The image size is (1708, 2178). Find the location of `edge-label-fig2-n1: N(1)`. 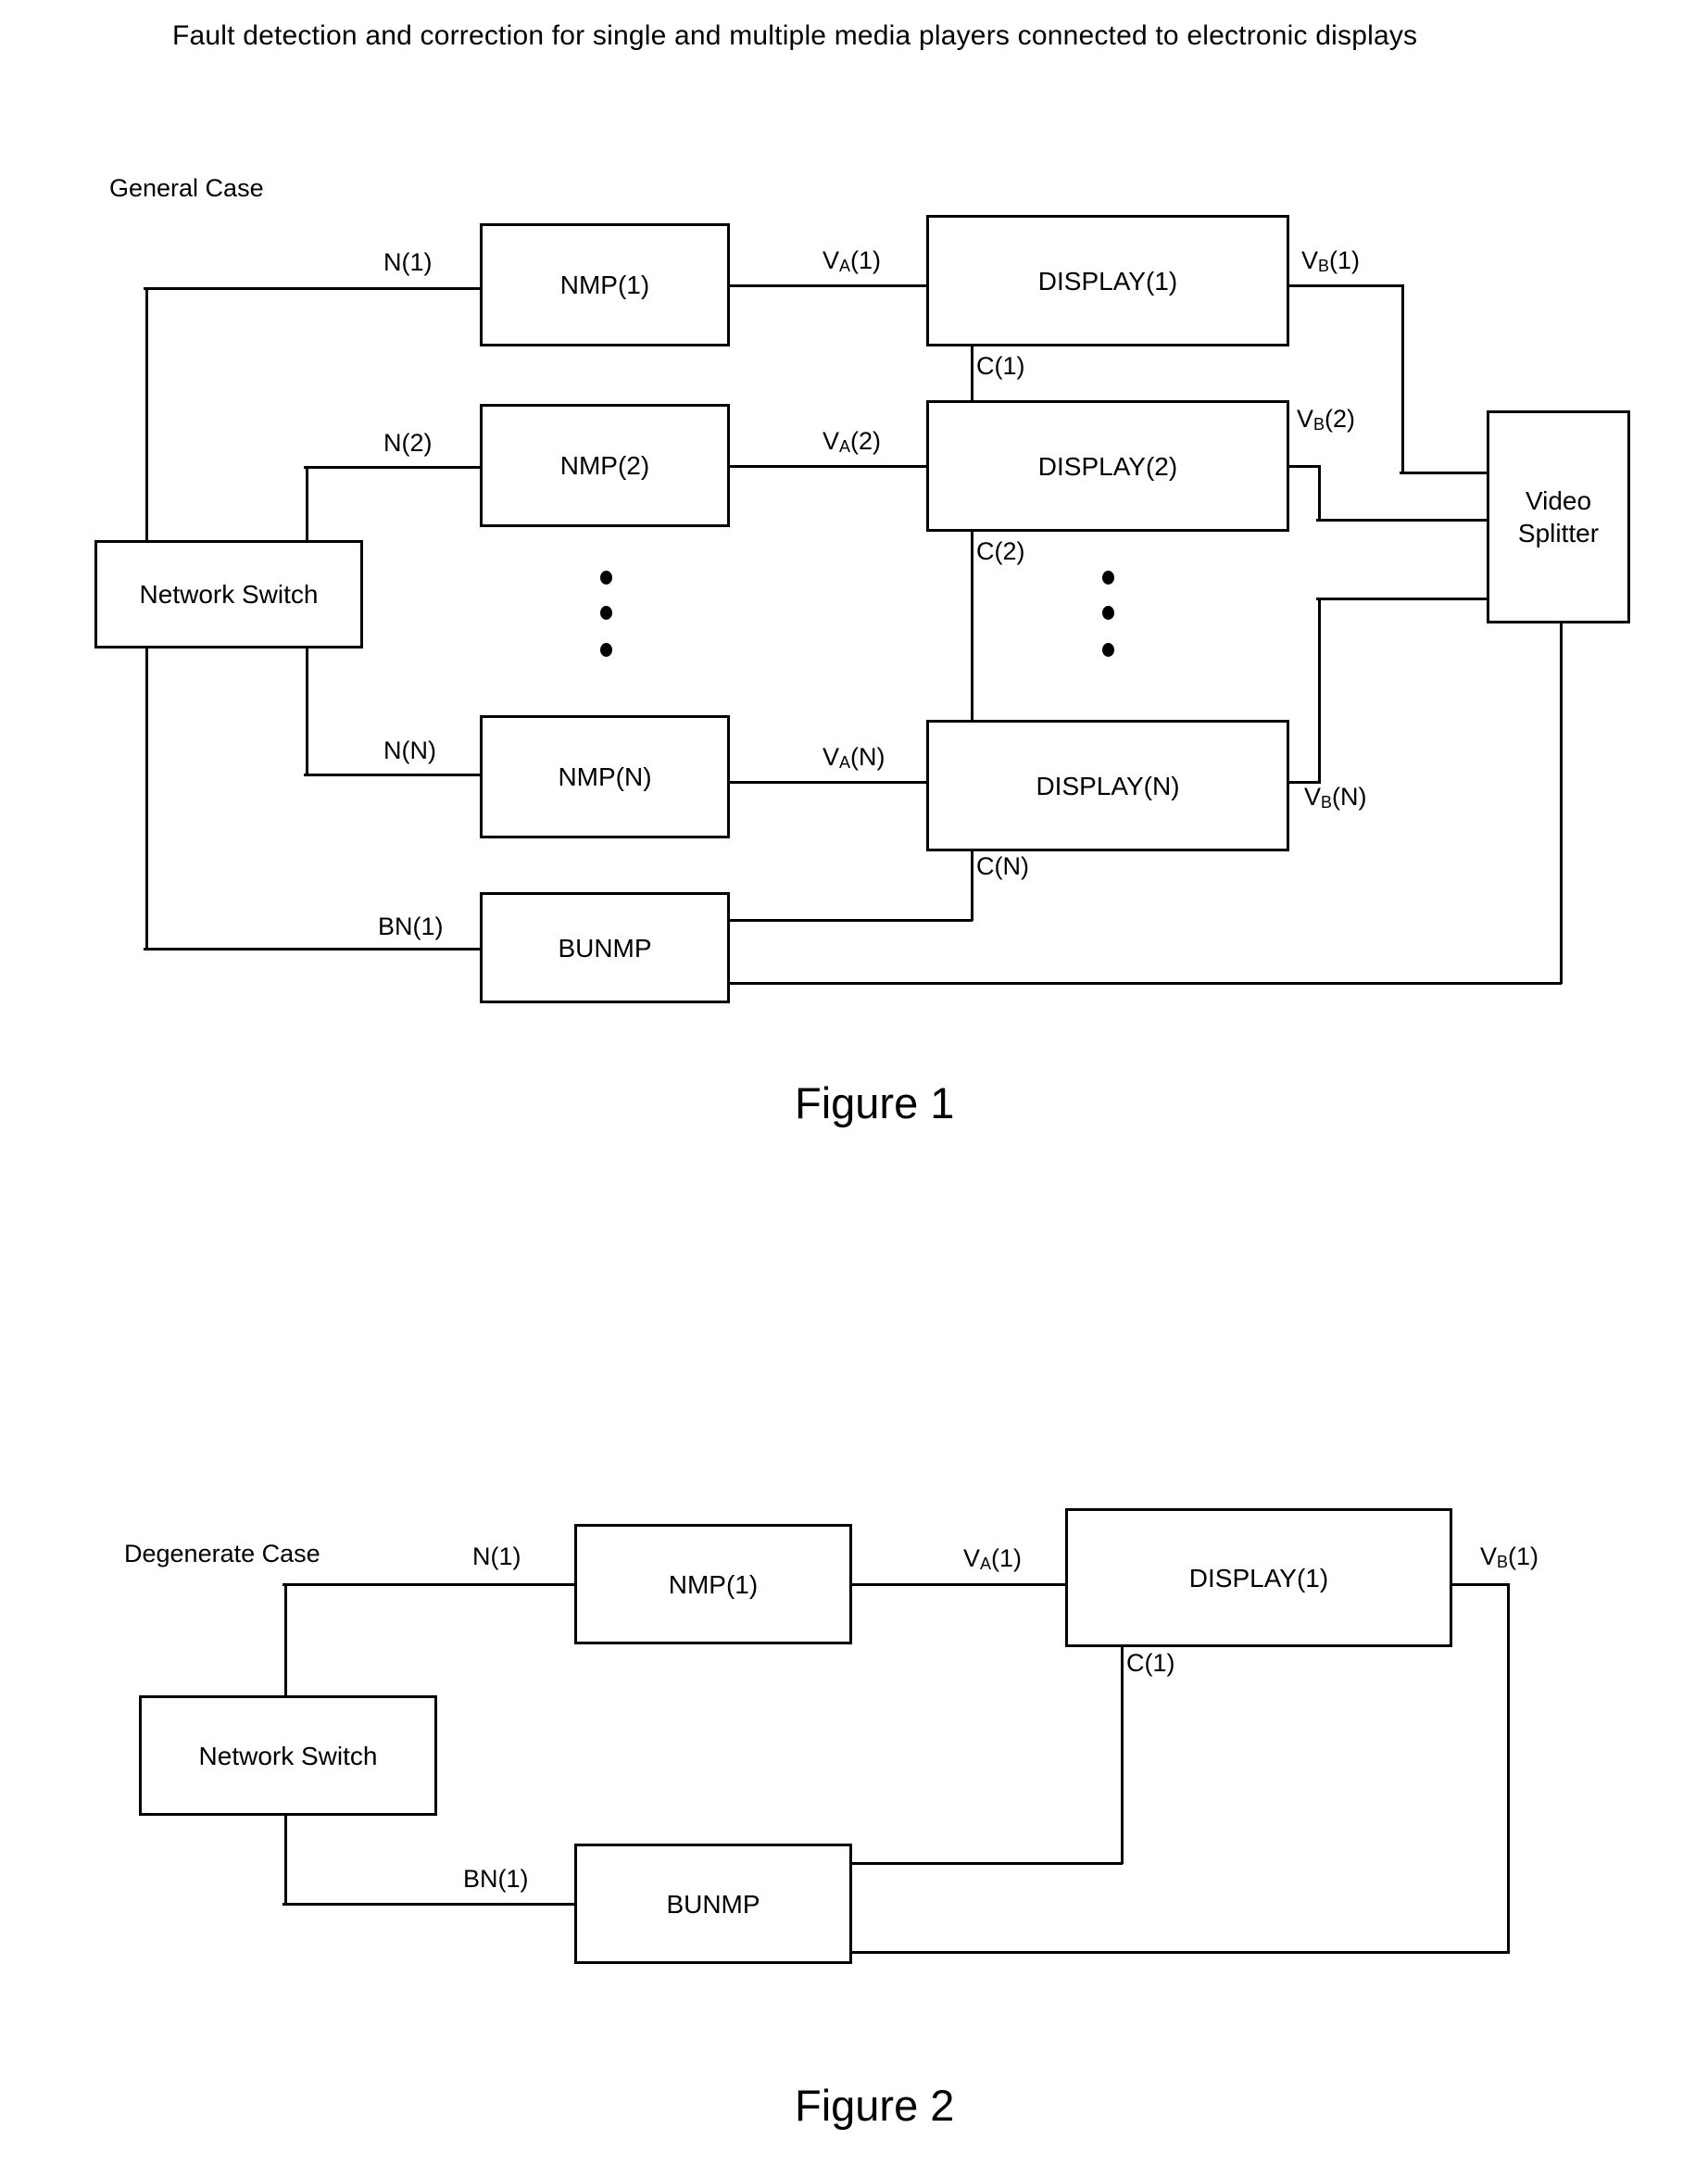

edge-label-fig2-n1: N(1) is located at coordinates (496, 1556).